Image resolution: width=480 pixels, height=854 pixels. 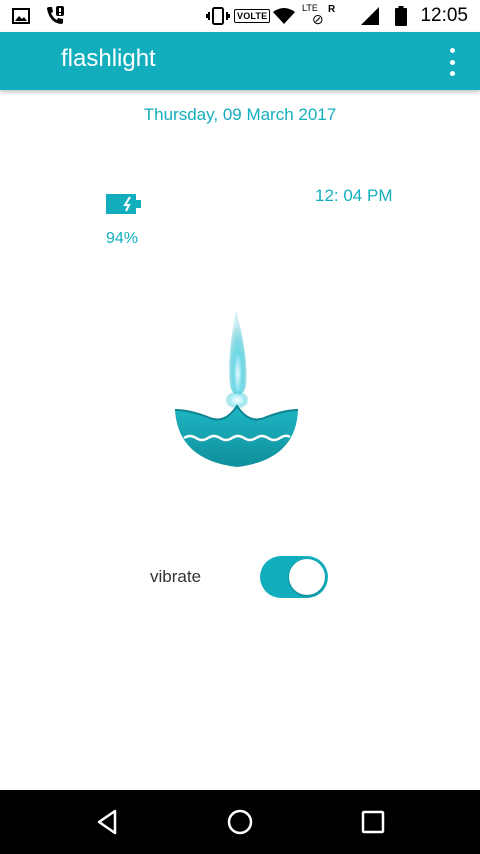 I want to click on back-icon, so click(x=107, y=822).